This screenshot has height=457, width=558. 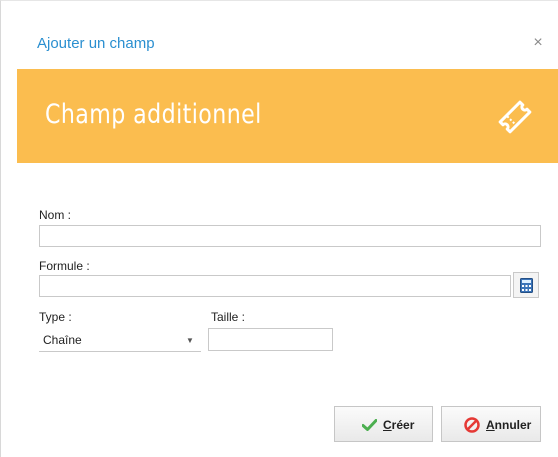 I want to click on create-button-label: Créer, so click(x=399, y=425).